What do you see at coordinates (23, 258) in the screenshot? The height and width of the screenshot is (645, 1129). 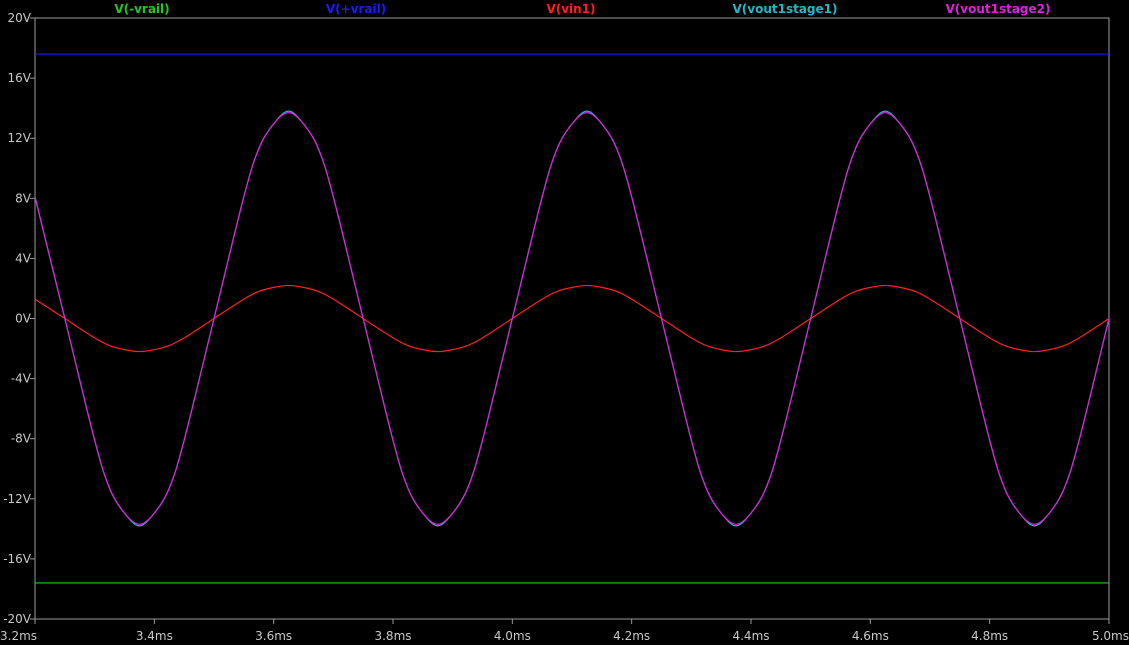 I see `y-tick-label: 4V` at bounding box center [23, 258].